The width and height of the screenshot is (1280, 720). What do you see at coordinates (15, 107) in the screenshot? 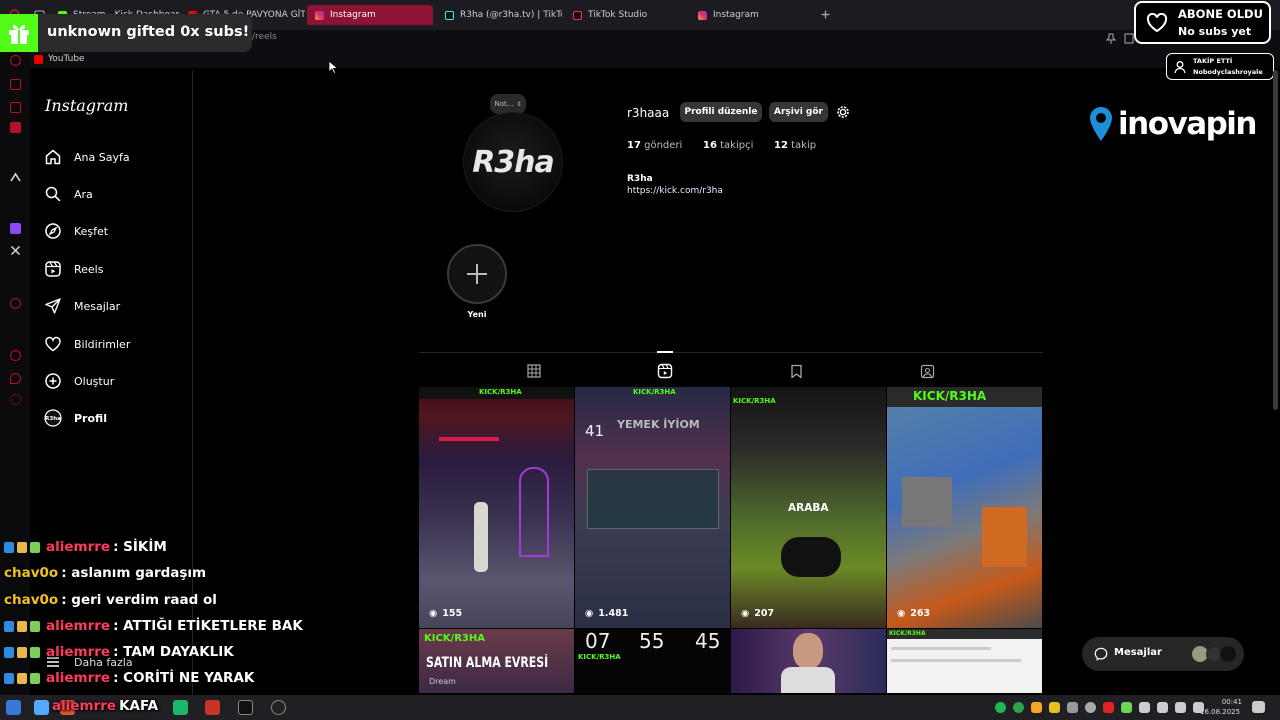
I see `wallet-icon` at bounding box center [15, 107].